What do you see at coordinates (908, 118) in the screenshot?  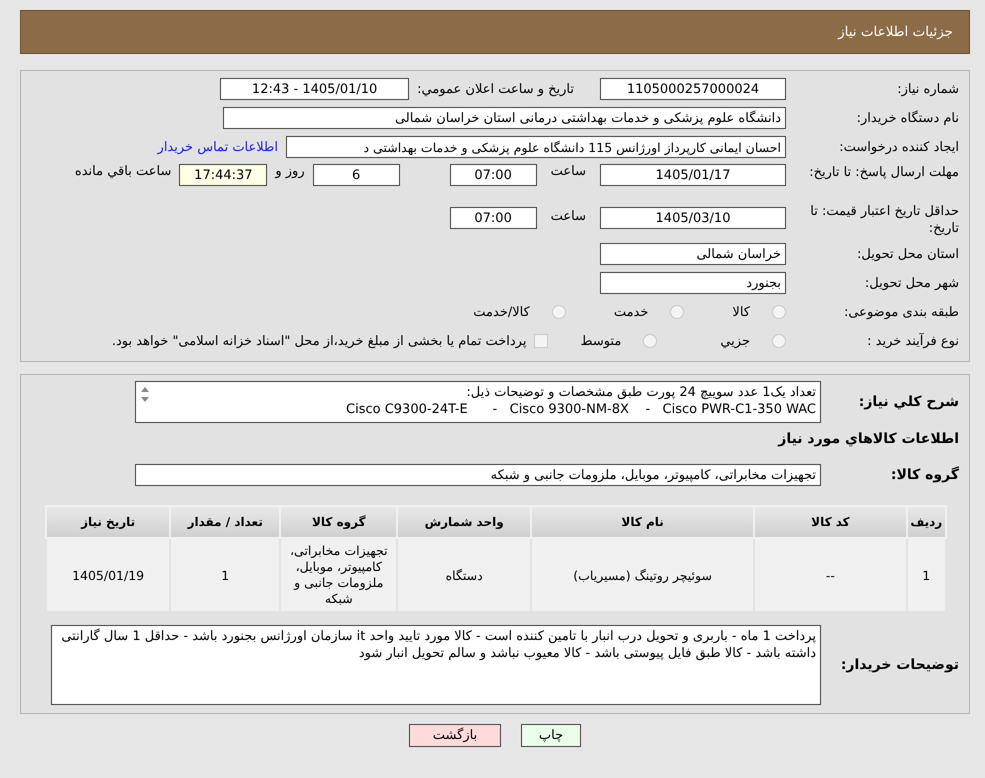 I see `field-label: نام دستگاه خریدار:` at bounding box center [908, 118].